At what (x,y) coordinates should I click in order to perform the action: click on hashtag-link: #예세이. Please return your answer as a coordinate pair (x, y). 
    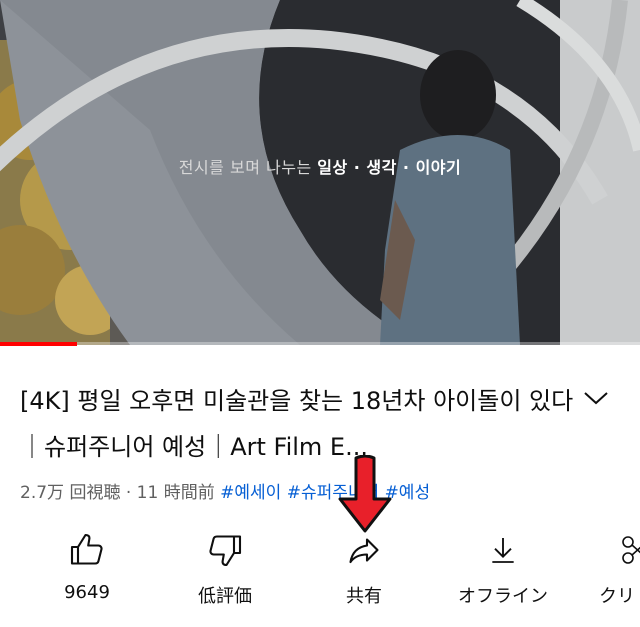
    Looking at the image, I should click on (250, 493).